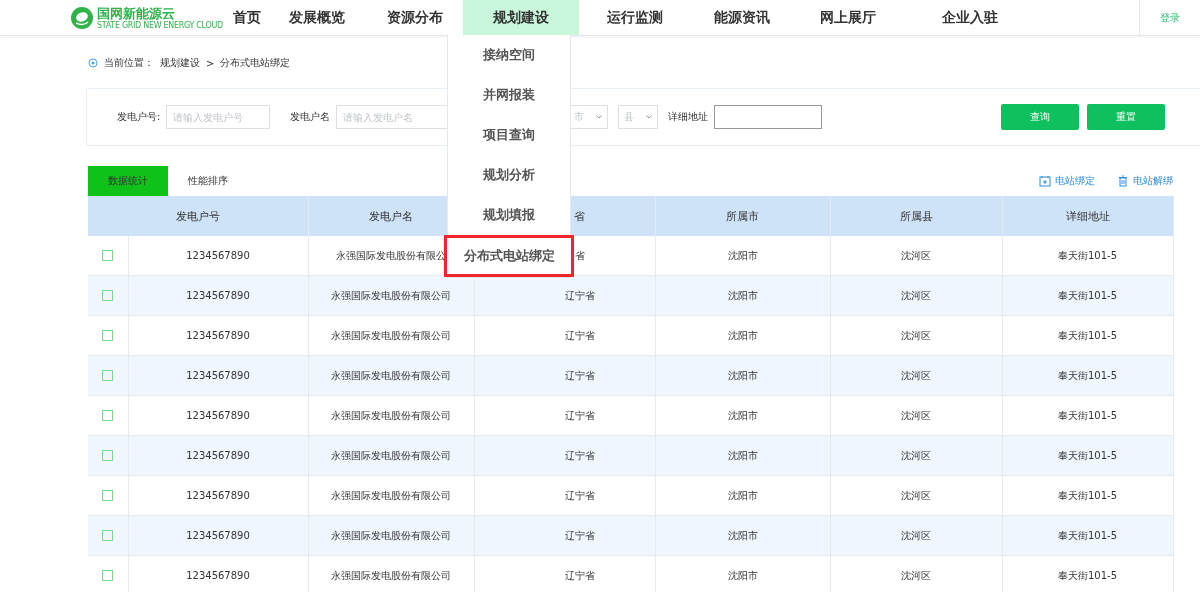 The width and height of the screenshot is (1200, 592). What do you see at coordinates (741, 17) in the screenshot?
I see `nav-item: 能源资讯` at bounding box center [741, 17].